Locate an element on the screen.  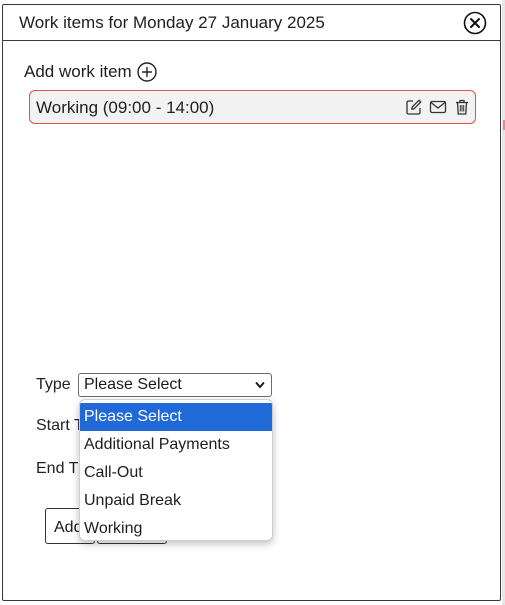
work-item: Working (09:00 - 14:00) is located at coordinates (252, 107).